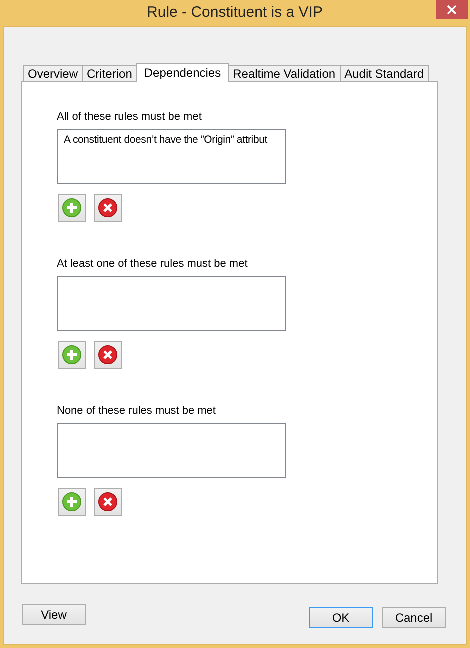 The image size is (470, 648). Describe the element at coordinates (166, 140) in the screenshot. I see `list-item: A constituent doesn’t have the ”Origin” attribut` at that location.